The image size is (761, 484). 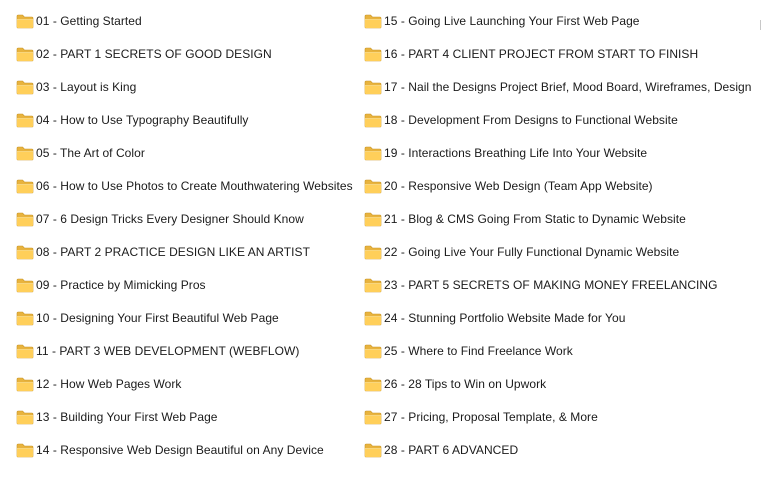 I want to click on folder-item: 13 - Building Your First Web Page, so click(x=188, y=417).